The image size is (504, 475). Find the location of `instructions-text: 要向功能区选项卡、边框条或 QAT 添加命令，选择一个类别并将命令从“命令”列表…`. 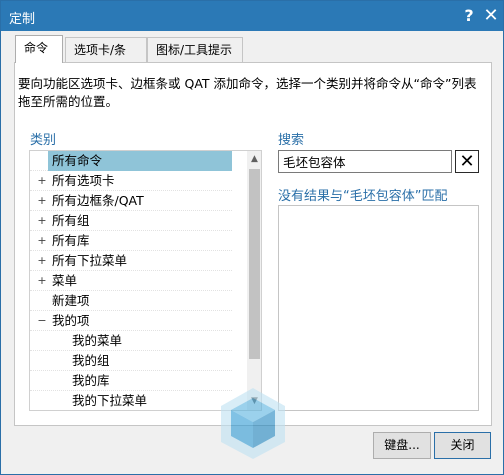

instructions-text: 要向功能区选项卡、边框条或 QAT 添加命令，选择一个类别并将命令从“命令”列表… is located at coordinates (247, 92).